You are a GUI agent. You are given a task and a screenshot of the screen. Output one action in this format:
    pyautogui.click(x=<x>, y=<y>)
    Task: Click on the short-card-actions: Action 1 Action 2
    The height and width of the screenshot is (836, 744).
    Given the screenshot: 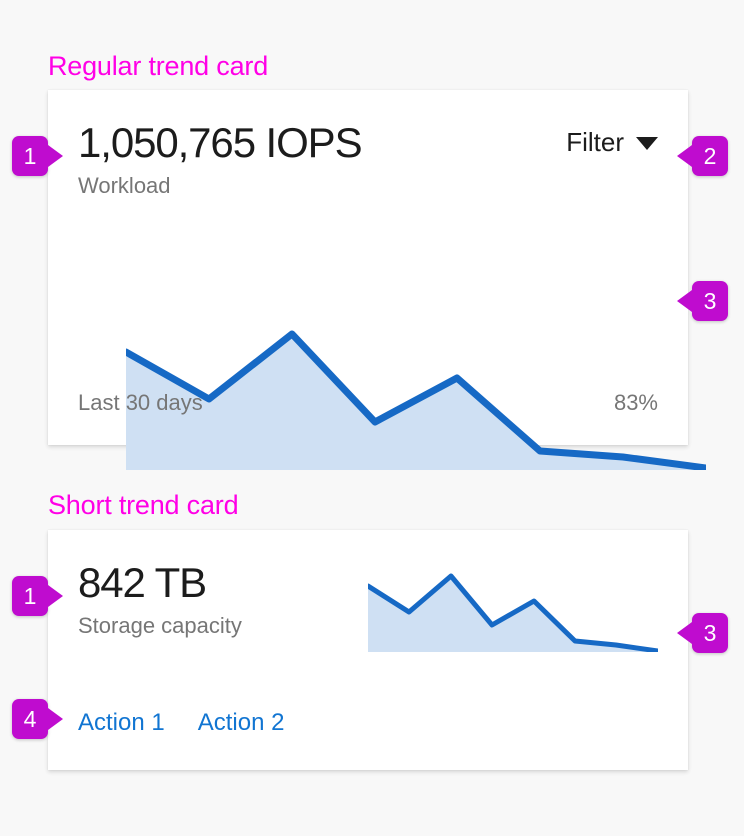 What is the action you would take?
    pyautogui.click(x=181, y=723)
    